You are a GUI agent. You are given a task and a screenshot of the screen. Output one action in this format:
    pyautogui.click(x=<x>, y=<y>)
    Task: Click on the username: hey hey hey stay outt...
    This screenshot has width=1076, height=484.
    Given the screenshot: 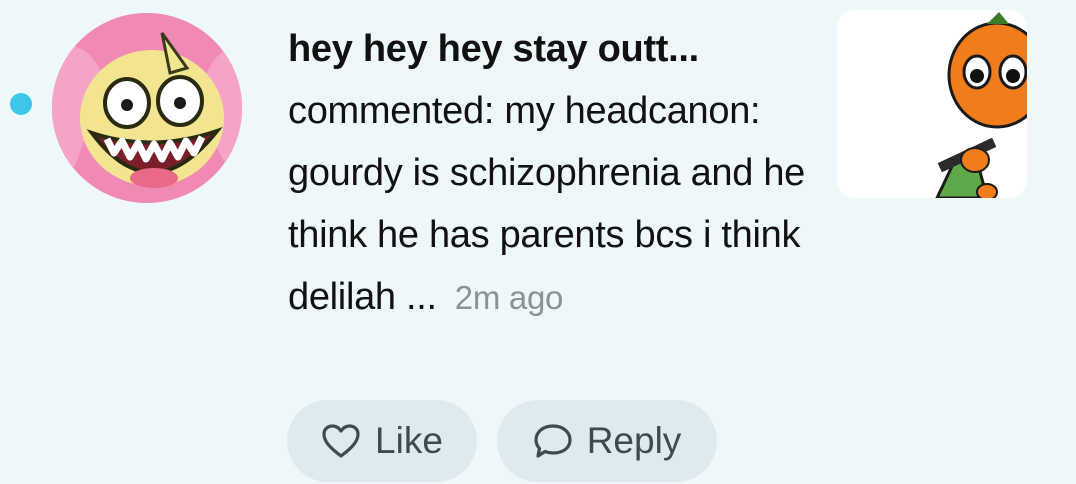 What is the action you would take?
    pyautogui.click(x=548, y=49)
    